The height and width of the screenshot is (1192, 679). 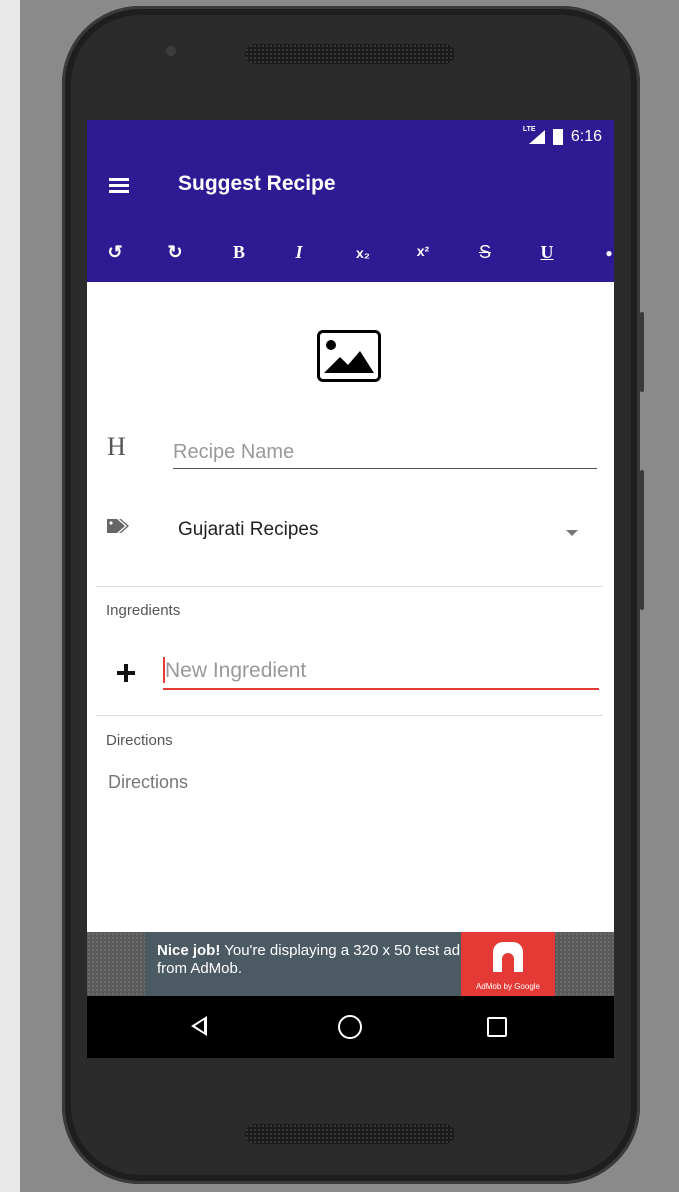 I want to click on volume-button, so click(x=642, y=352).